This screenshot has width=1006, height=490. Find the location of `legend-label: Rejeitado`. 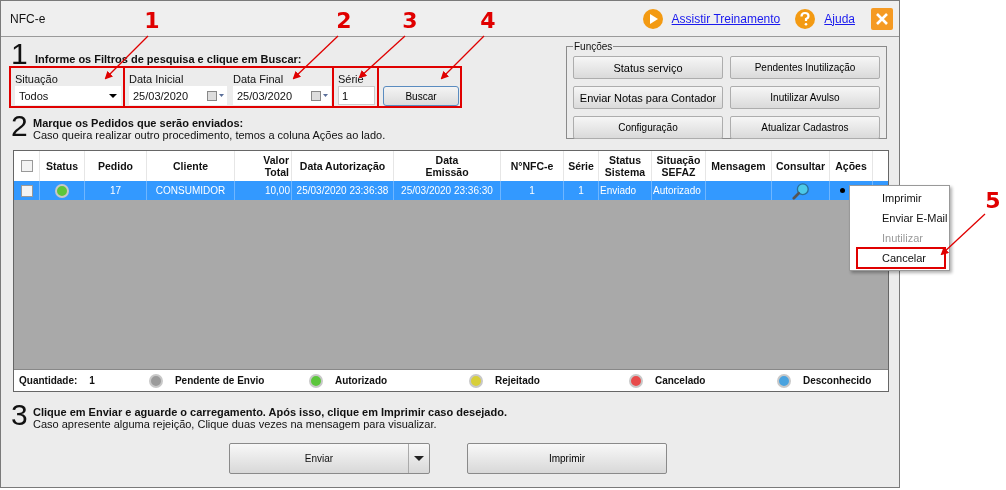

legend-label: Rejeitado is located at coordinates (517, 380).